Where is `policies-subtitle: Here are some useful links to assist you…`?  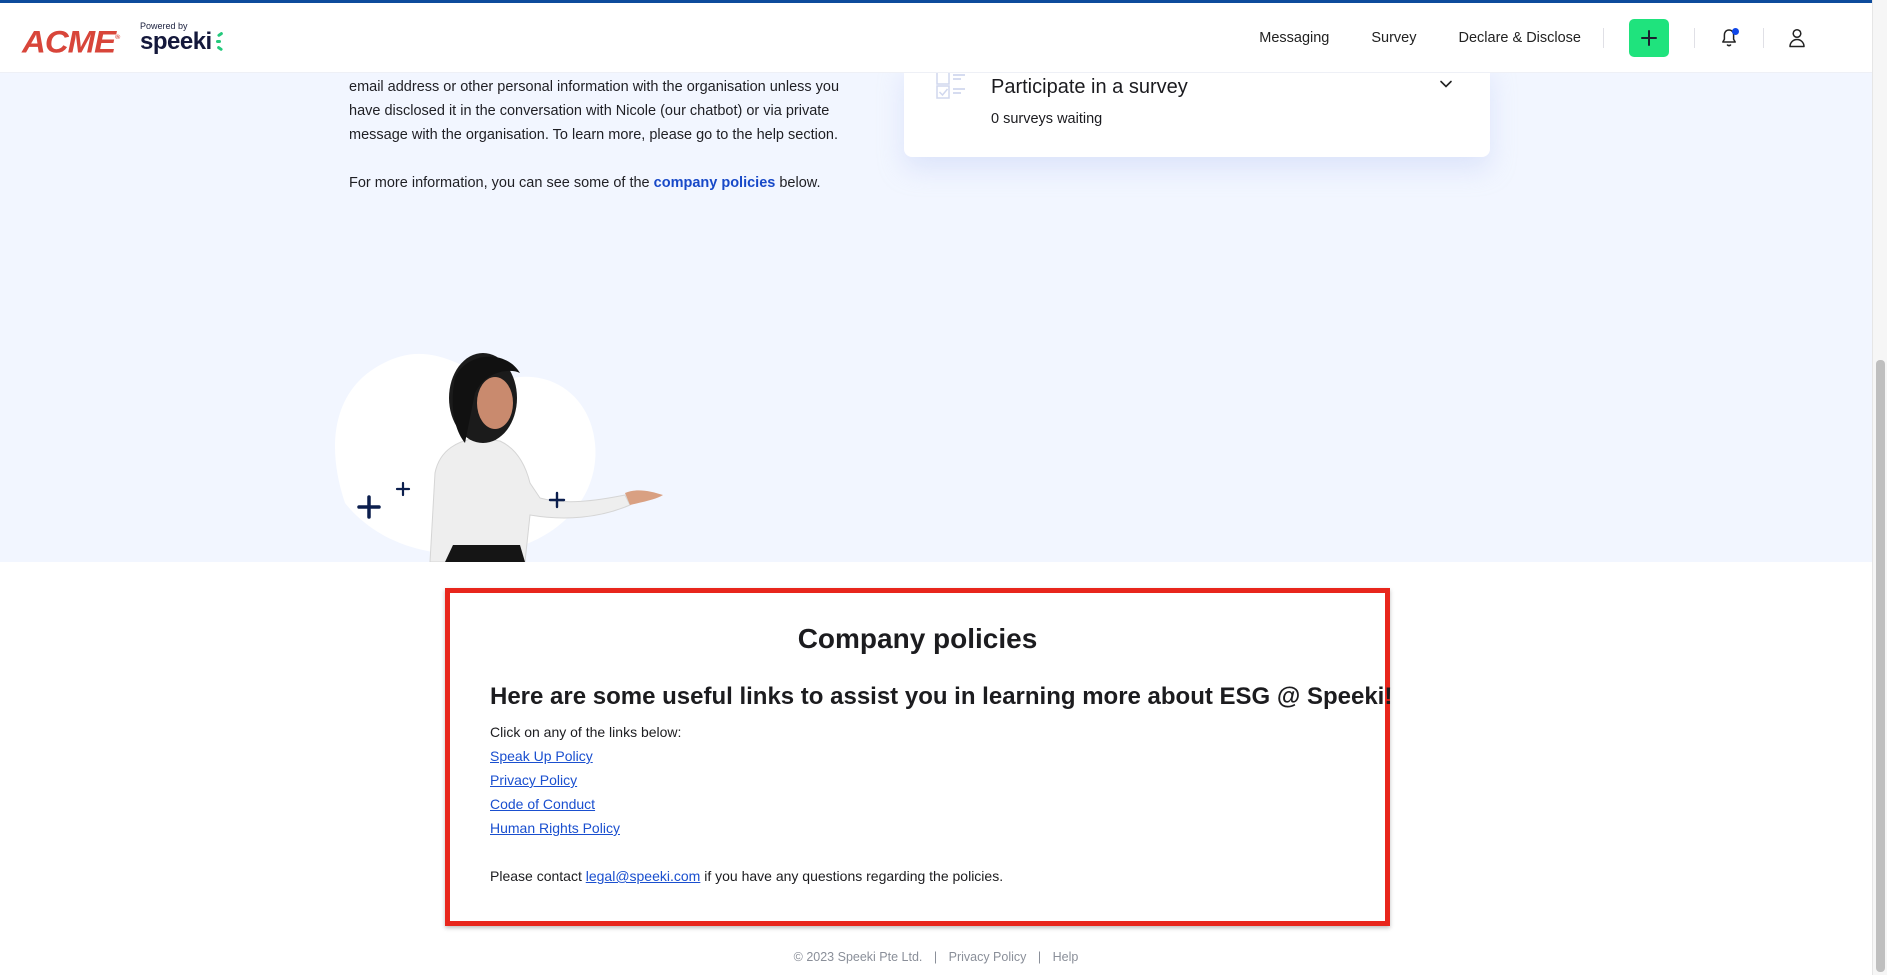
policies-subtitle: Here are some useful links to assist you… is located at coordinates (941, 696).